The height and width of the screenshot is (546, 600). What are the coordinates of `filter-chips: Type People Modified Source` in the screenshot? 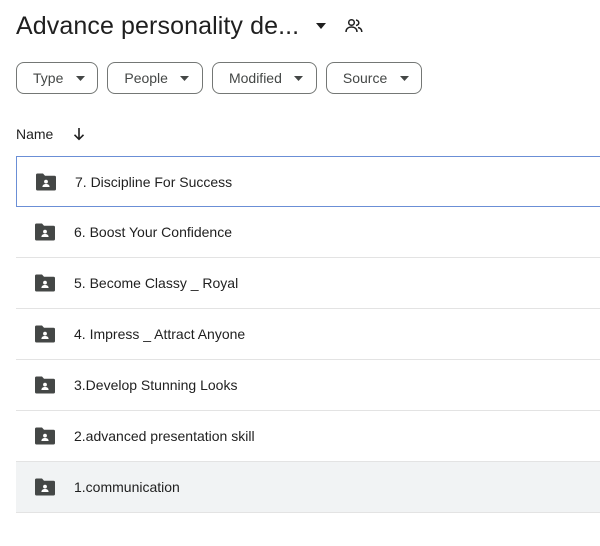 It's located at (219, 78).